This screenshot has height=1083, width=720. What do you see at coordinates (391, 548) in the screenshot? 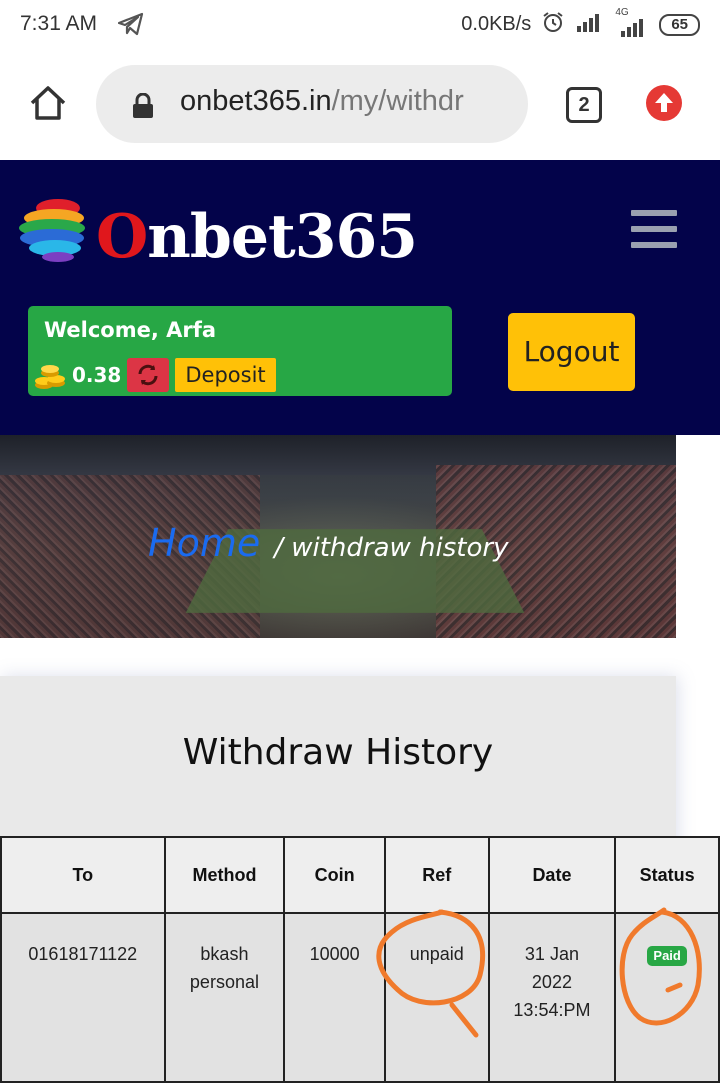
I see `breadcrumb-current: / withdraw history` at bounding box center [391, 548].